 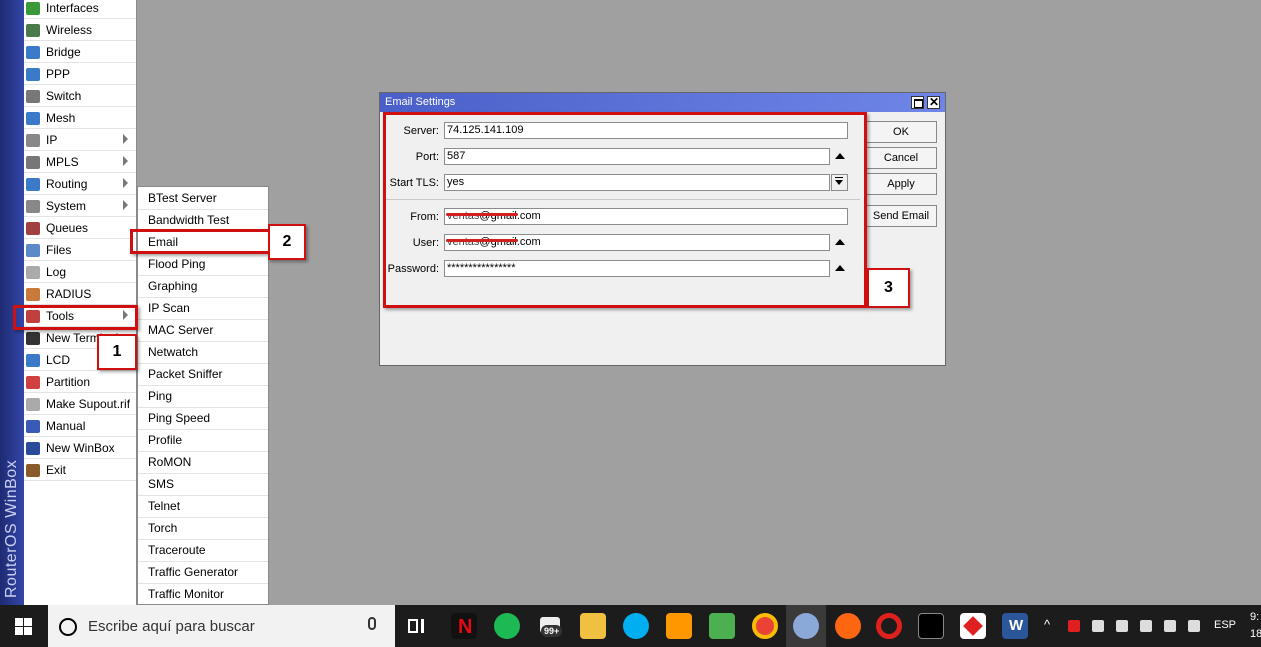 I want to click on anydesk-icon, so click(x=973, y=626).